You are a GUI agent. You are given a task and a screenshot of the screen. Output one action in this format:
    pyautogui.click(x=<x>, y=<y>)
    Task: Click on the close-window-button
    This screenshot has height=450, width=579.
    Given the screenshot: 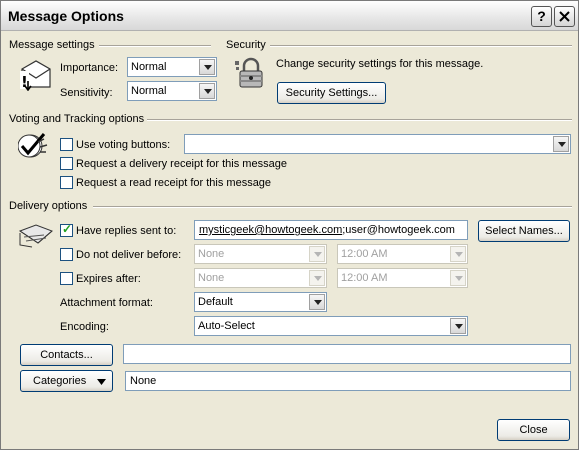 What is the action you would take?
    pyautogui.click(x=564, y=16)
    